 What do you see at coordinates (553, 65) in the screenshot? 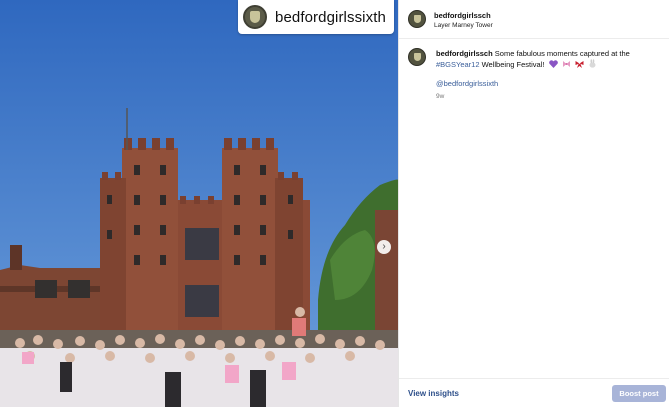
I see `heart-emoji-icon` at bounding box center [553, 65].